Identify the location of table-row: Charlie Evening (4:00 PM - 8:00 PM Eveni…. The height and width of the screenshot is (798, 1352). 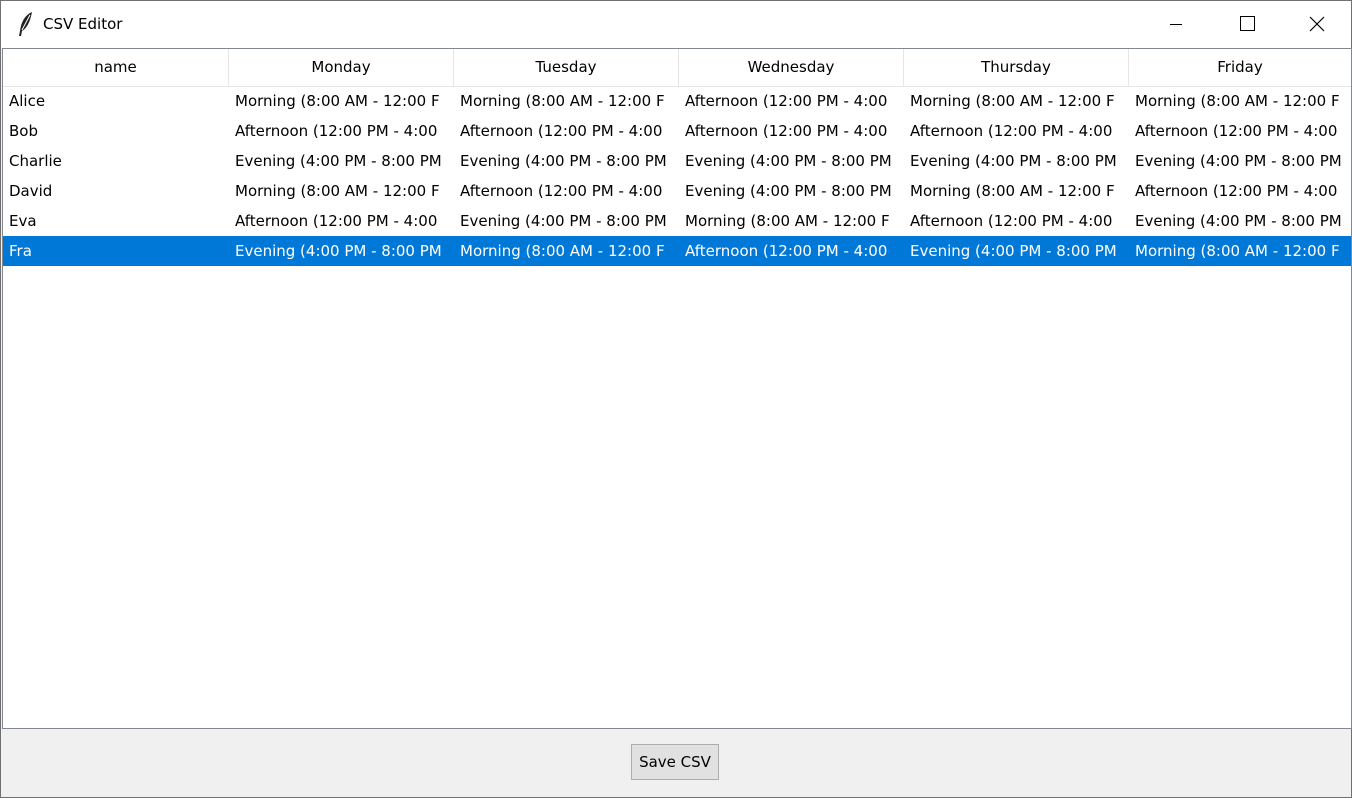
(677, 161).